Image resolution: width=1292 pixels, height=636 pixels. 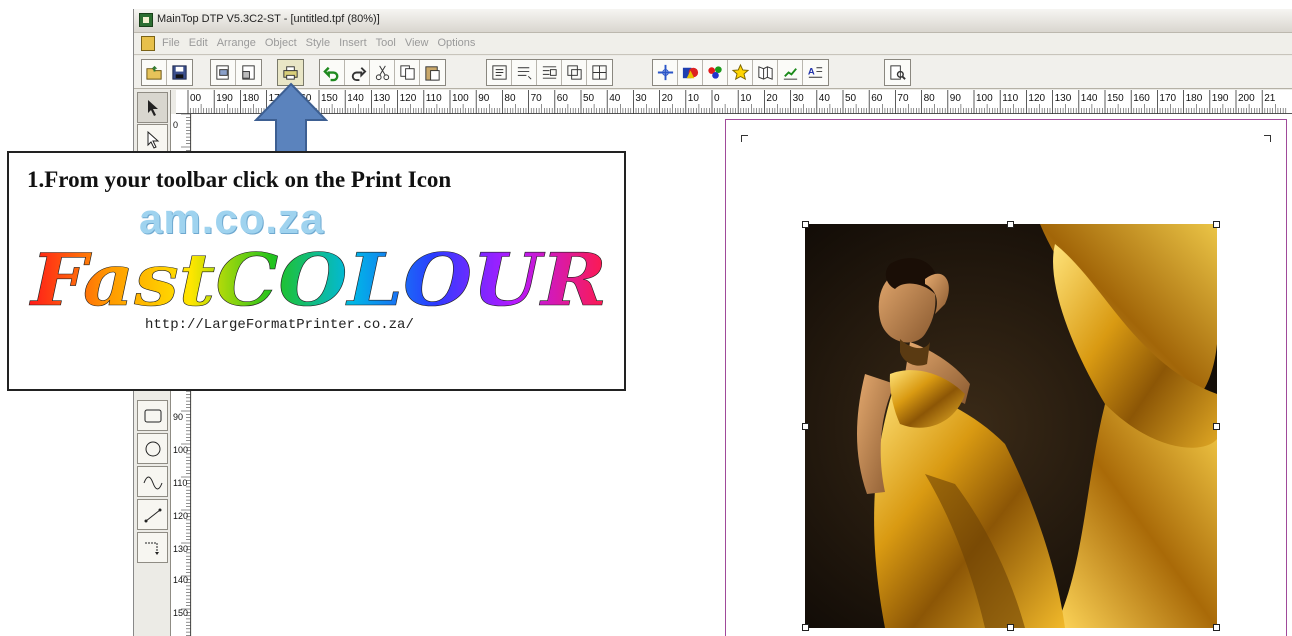 I want to click on selection-handle-middle-right, so click(x=1216, y=426).